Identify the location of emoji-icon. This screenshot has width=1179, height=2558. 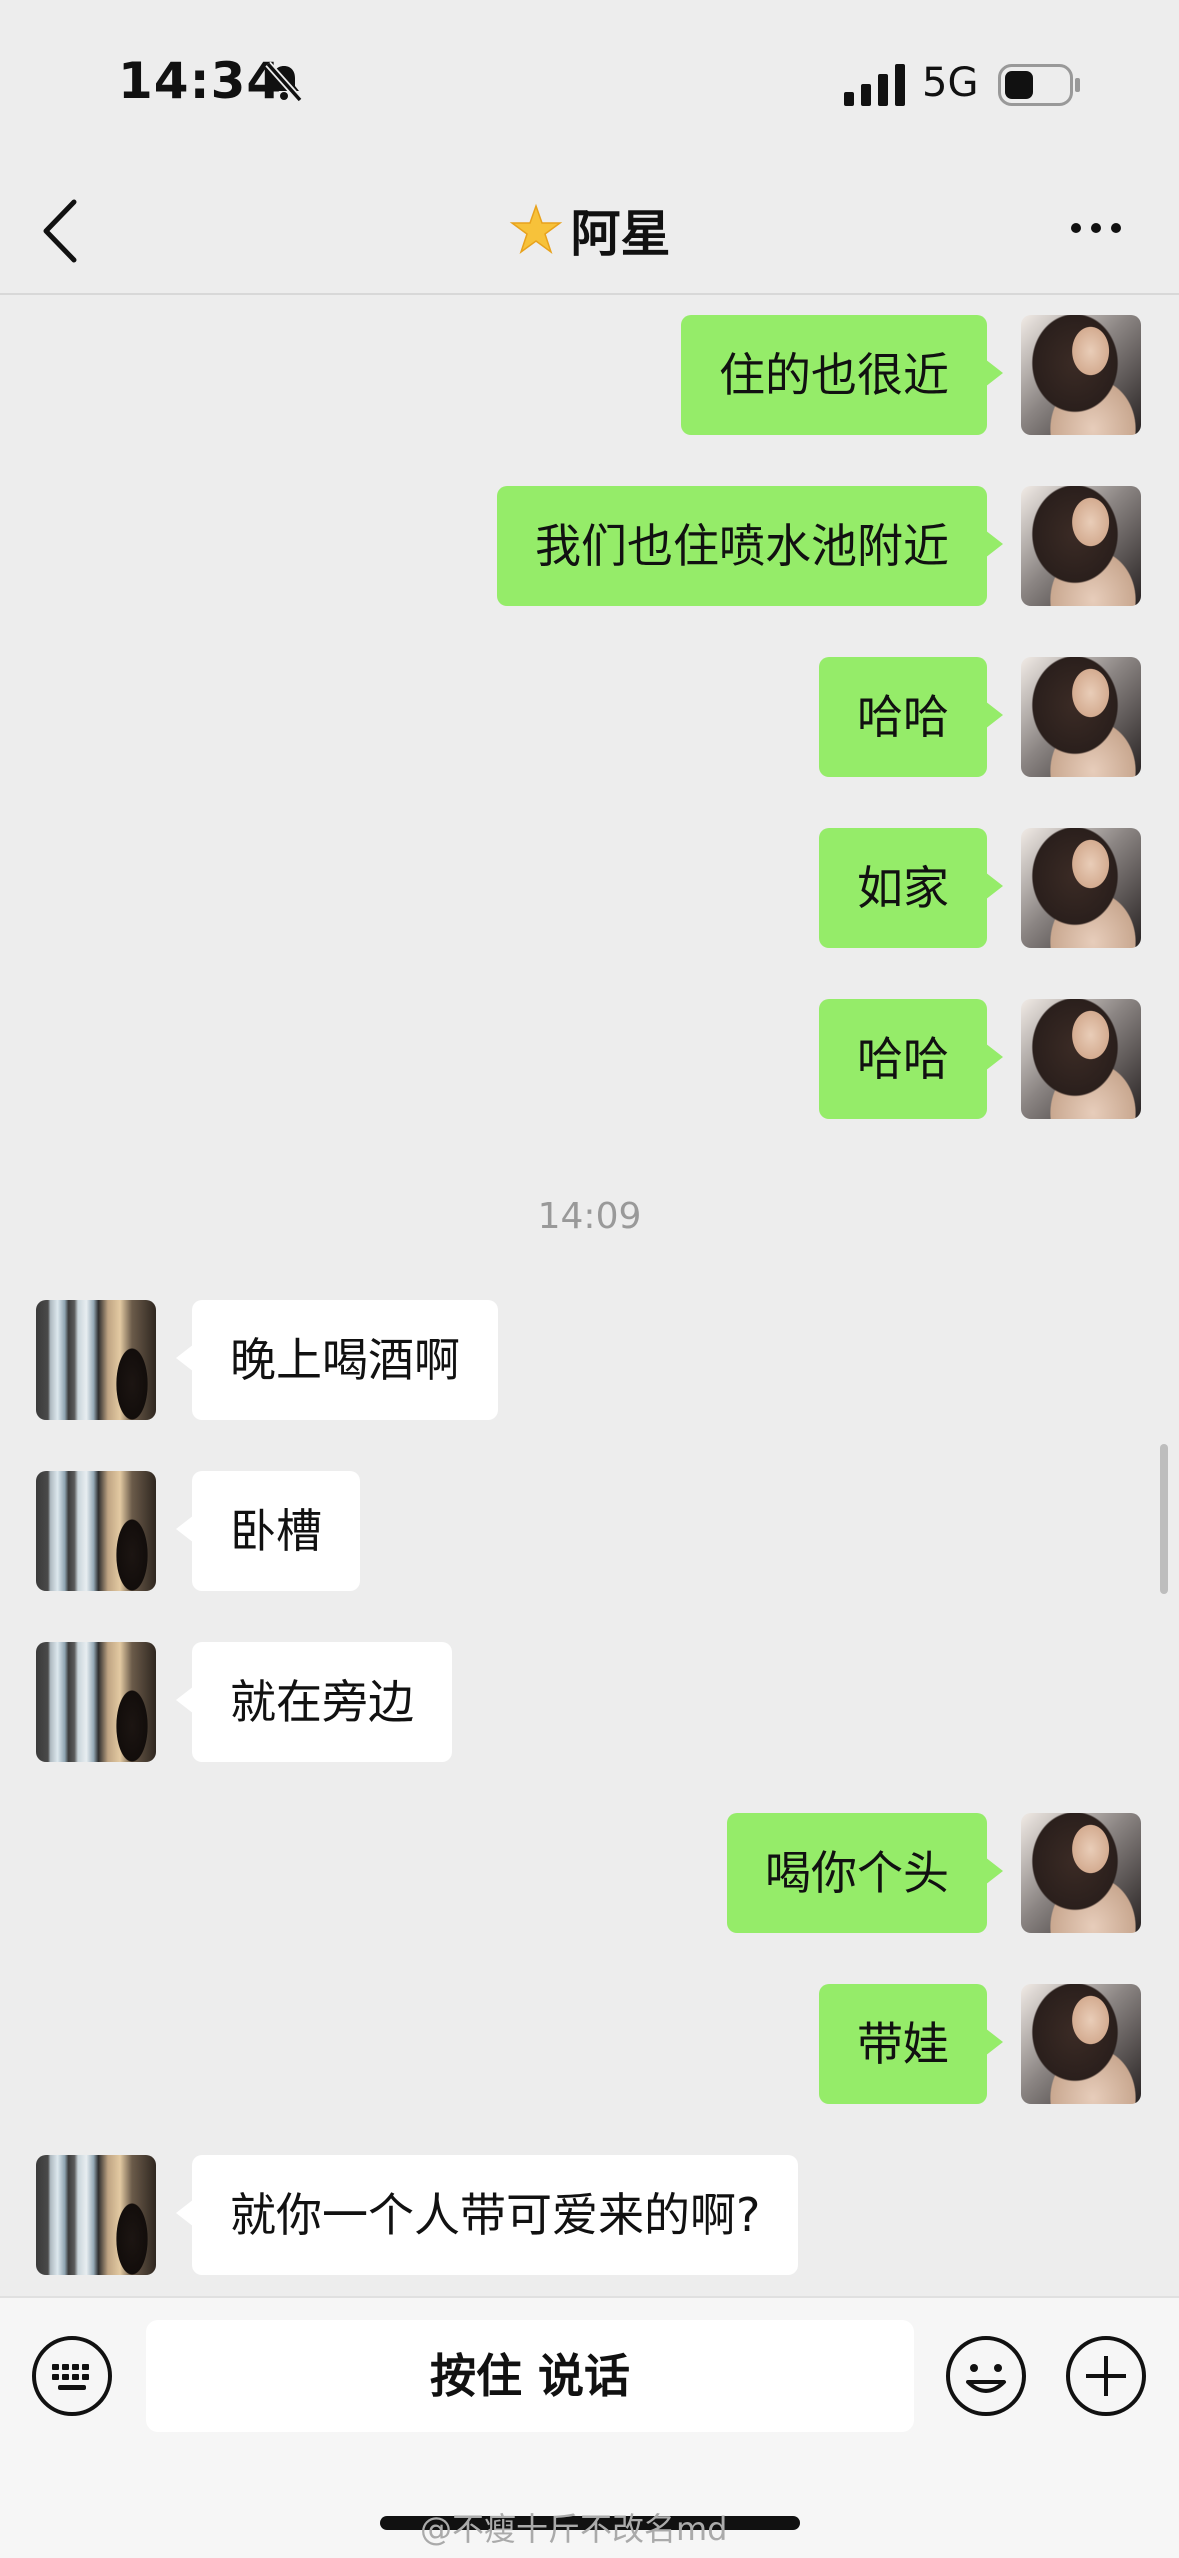
(986, 2376).